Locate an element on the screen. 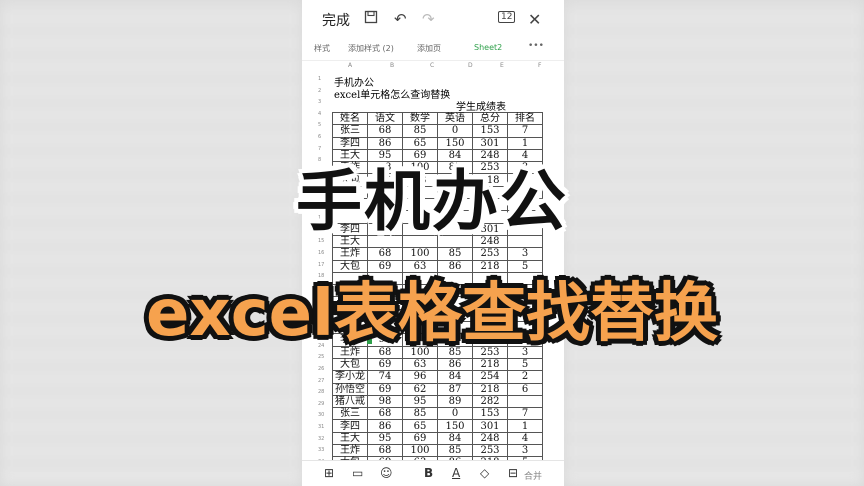 Image resolution: width=864 pixels, height=486 pixels. col-header-e: E is located at coordinates (502, 67).